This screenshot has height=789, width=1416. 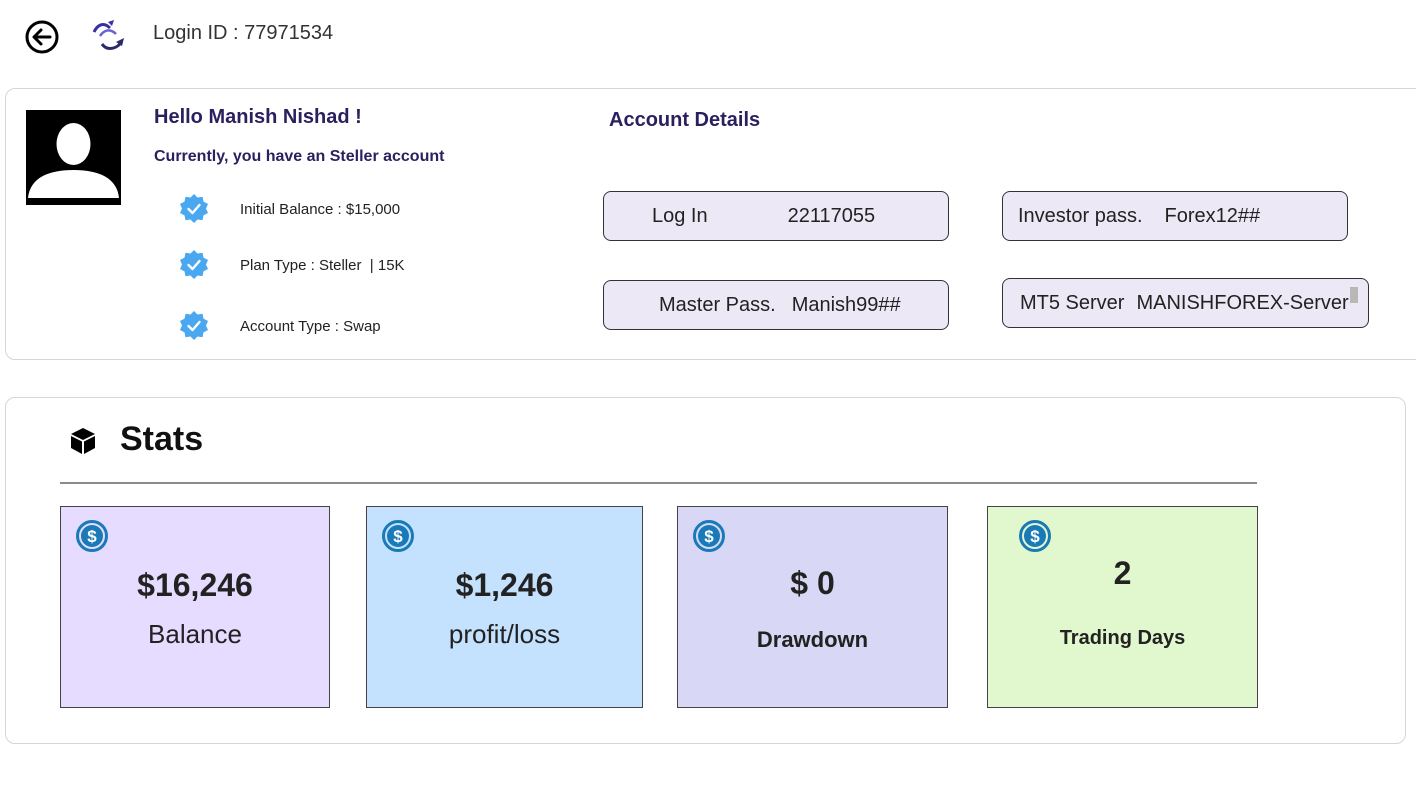 I want to click on top-bar: Login ID : 77971534, so click(x=708, y=40).